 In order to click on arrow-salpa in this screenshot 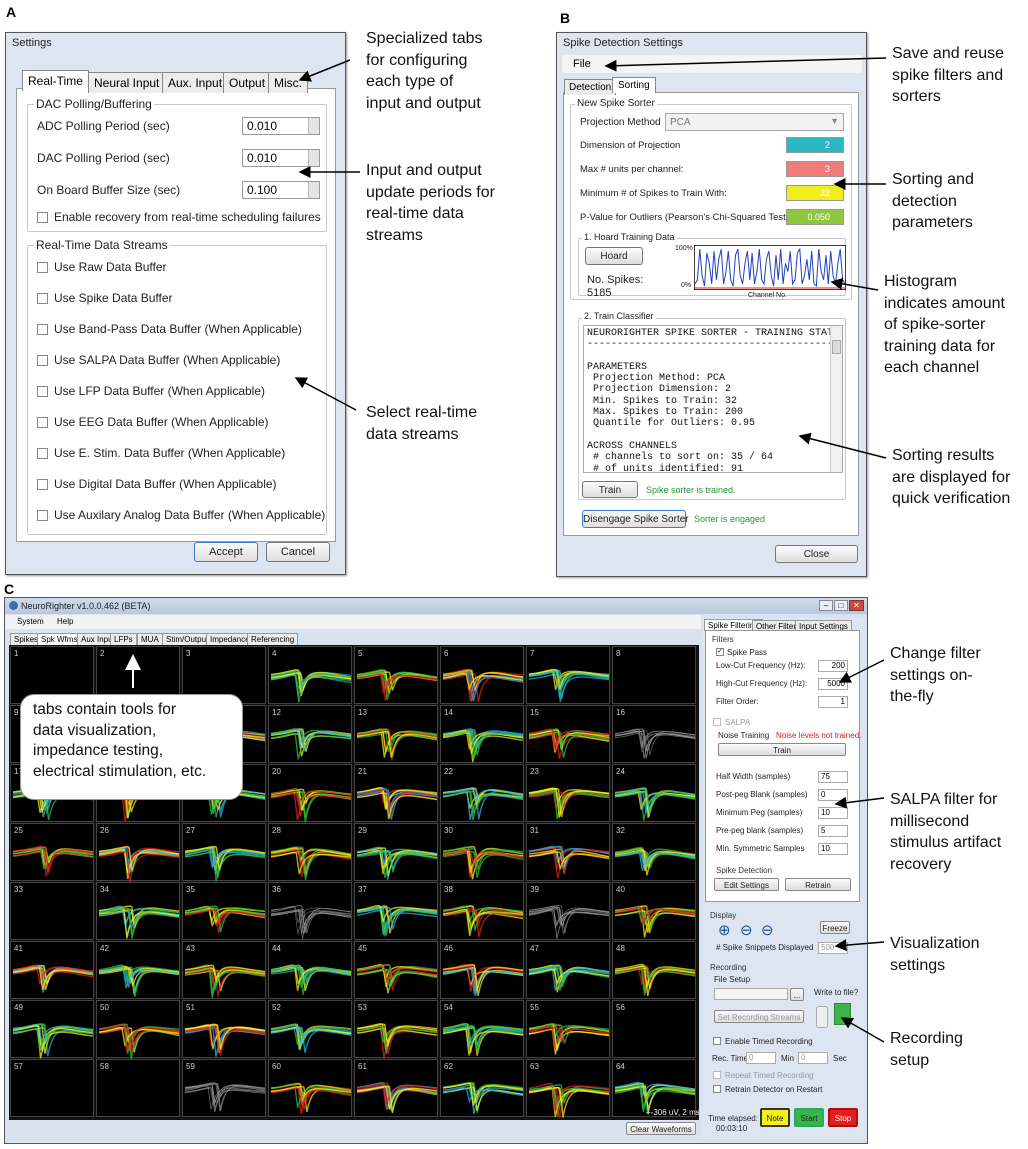, I will do `click(859, 802)`.